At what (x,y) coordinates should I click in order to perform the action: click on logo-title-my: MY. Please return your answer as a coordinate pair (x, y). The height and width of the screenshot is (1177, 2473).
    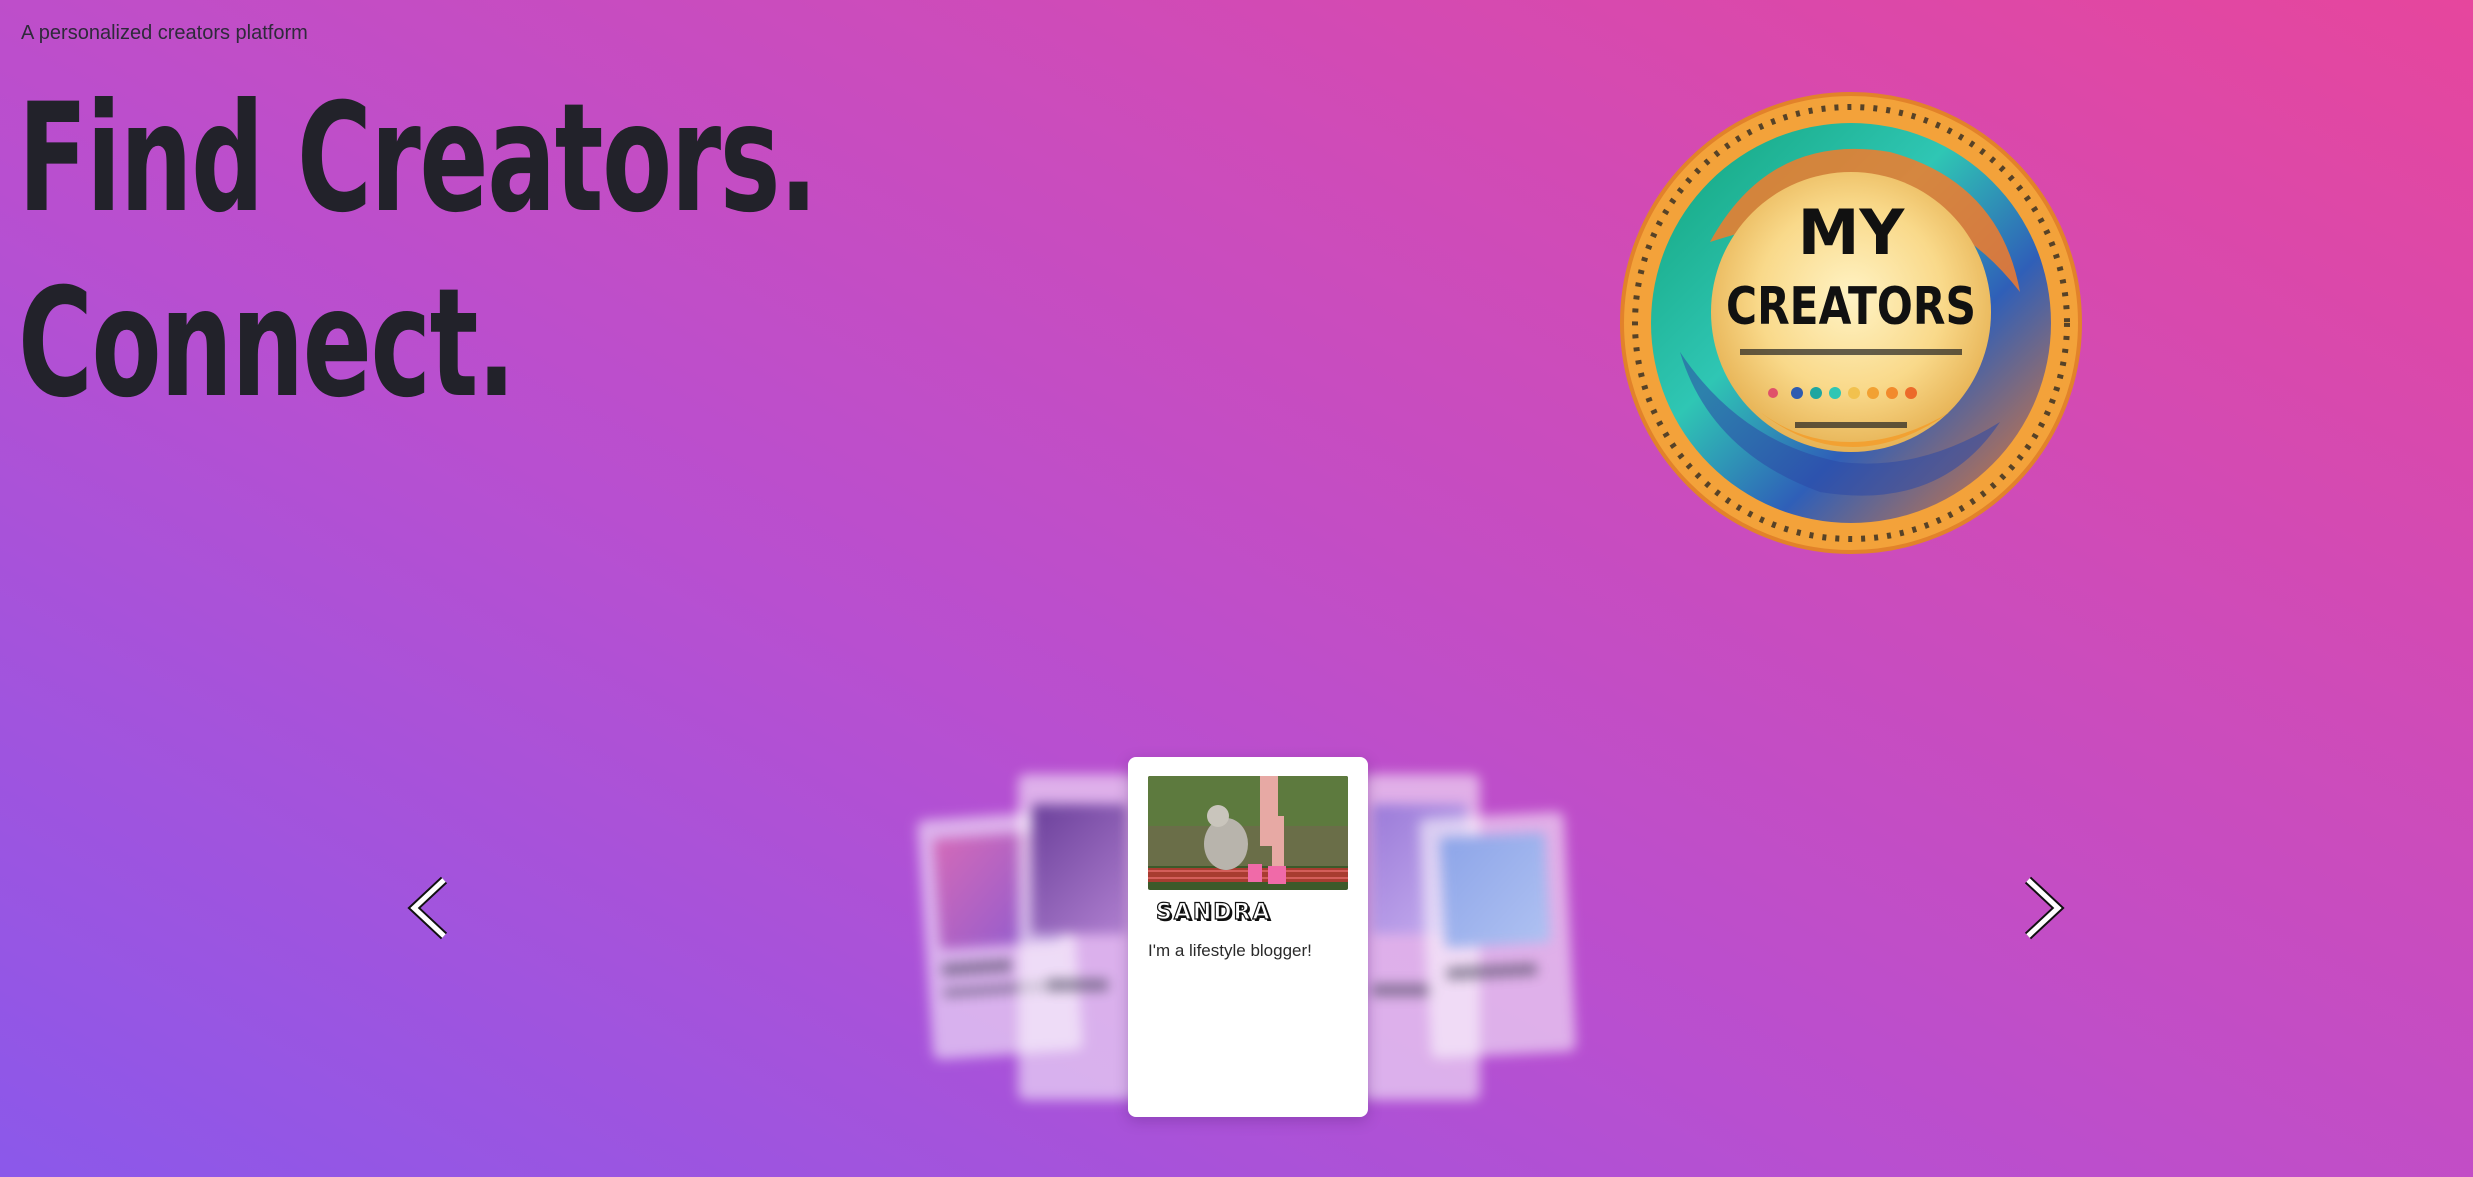
    Looking at the image, I should click on (1852, 232).